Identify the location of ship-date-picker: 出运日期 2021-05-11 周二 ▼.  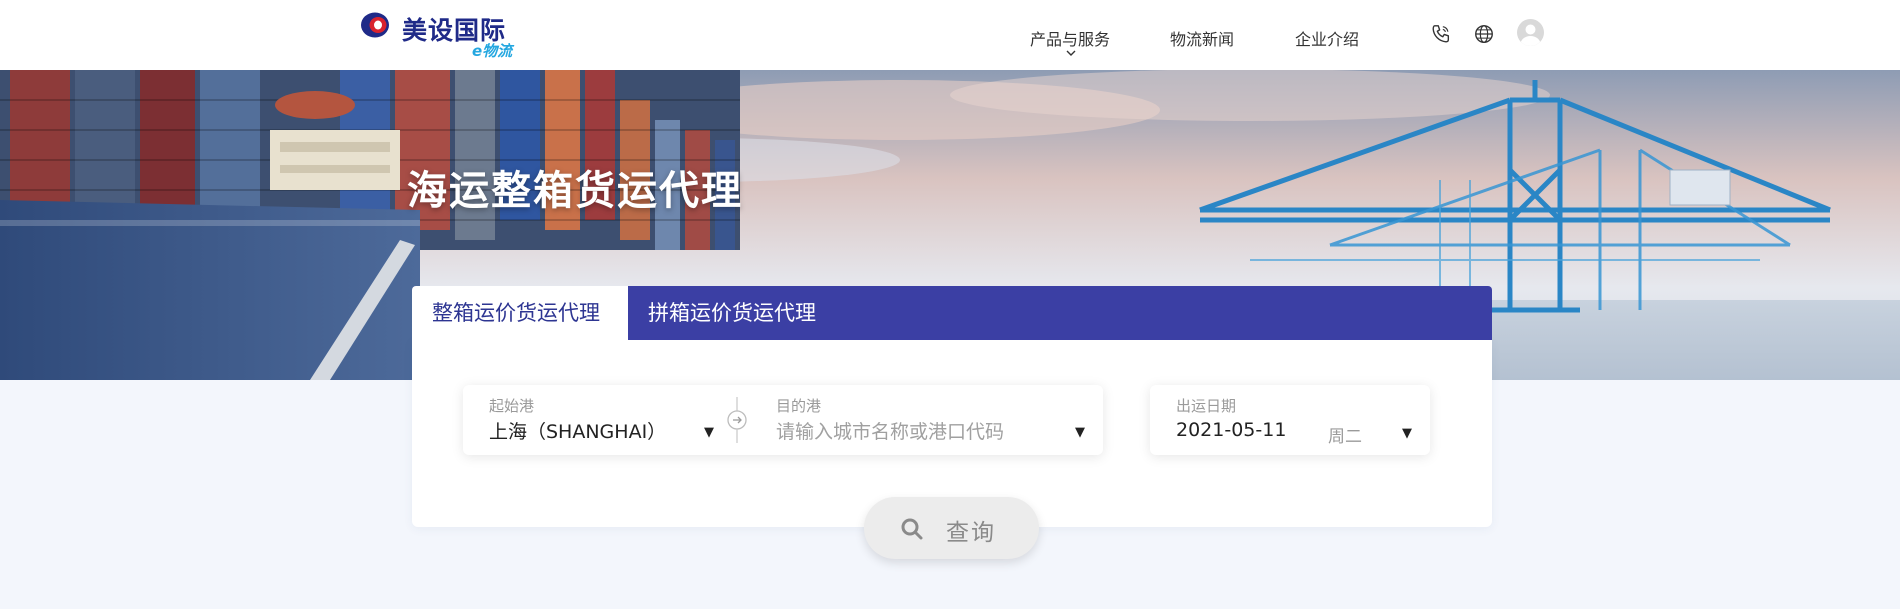
(1290, 420).